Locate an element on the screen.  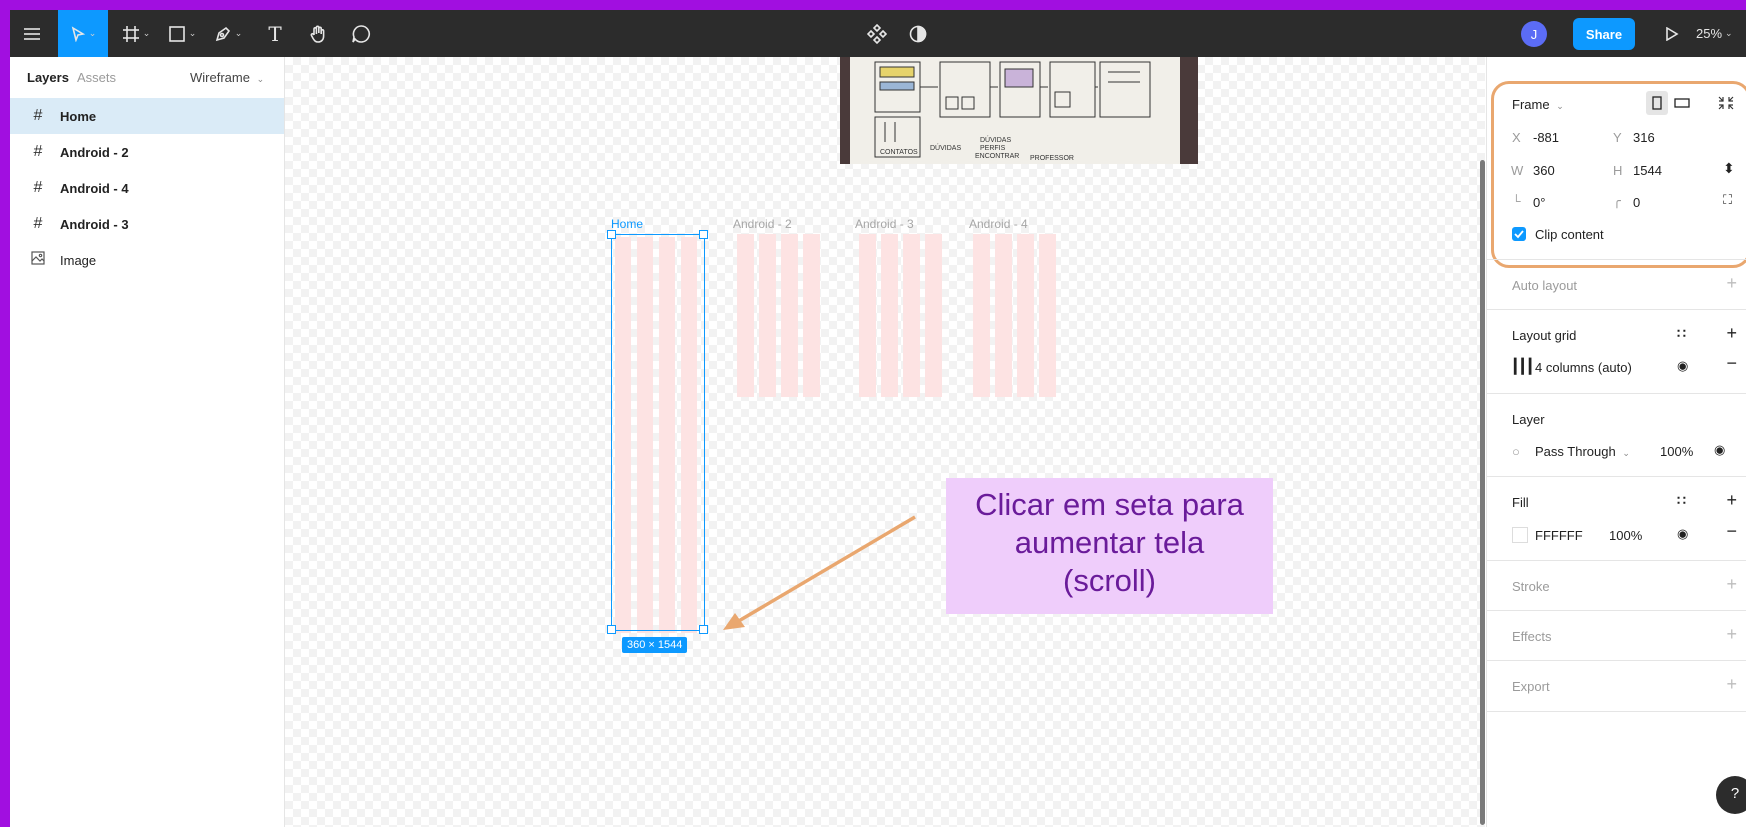
blend-mode-dropdown: Pass Through ⌄ is located at coordinates (1582, 451).